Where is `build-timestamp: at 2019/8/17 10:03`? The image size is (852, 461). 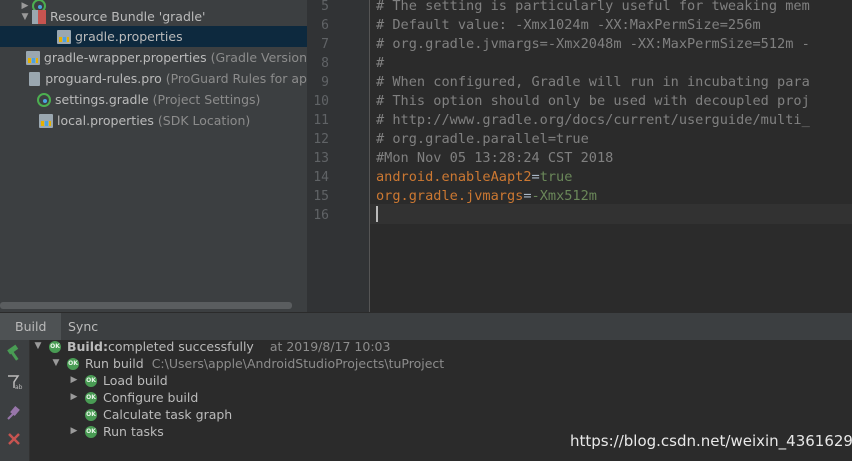
build-timestamp: at 2019/8/17 10:03 is located at coordinates (330, 346).